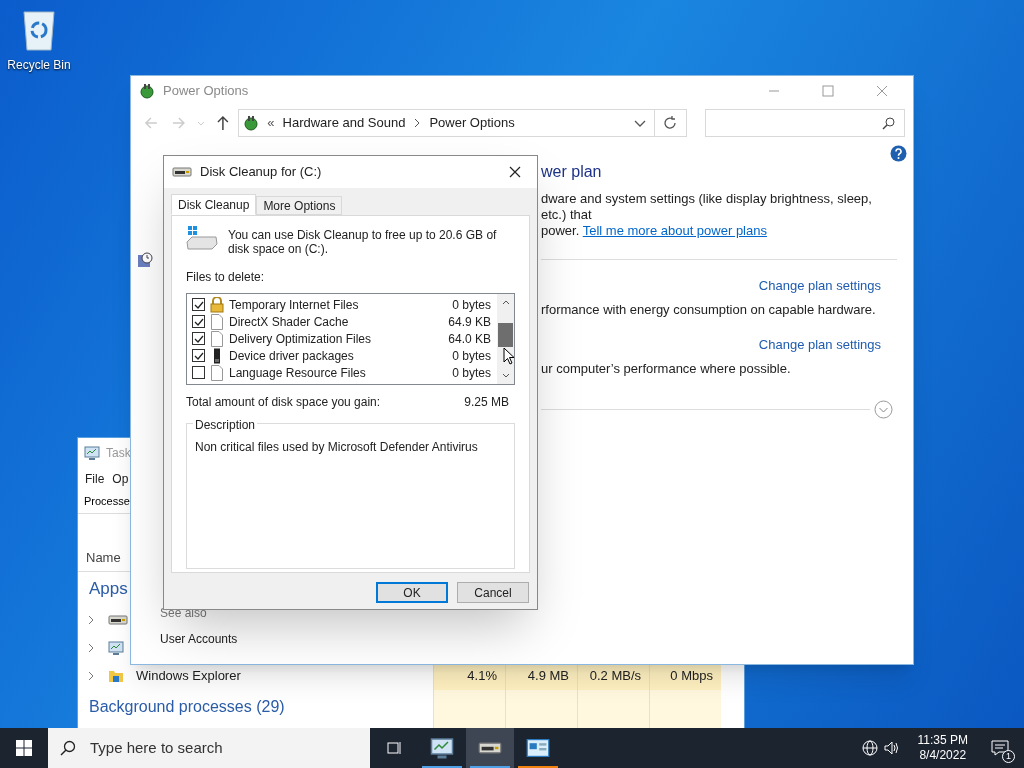 Image resolution: width=1024 pixels, height=768 pixels. I want to click on address-bar: « Hardware and Sound Power Options, so click(462, 123).